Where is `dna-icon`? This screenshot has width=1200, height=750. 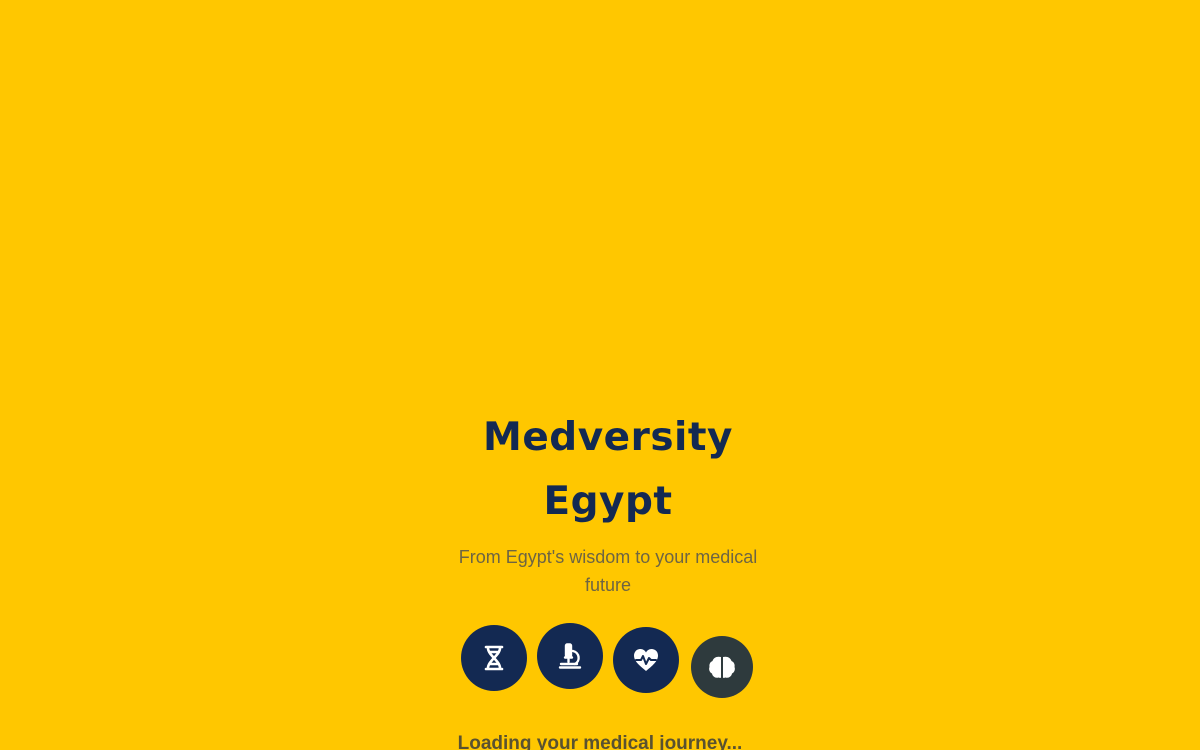
dna-icon is located at coordinates (494, 658).